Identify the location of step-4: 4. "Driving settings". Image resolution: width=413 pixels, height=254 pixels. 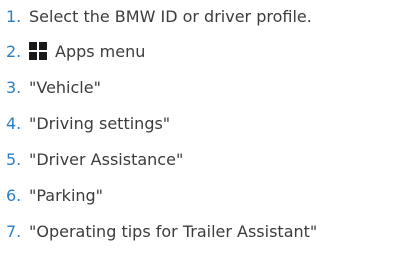
(208, 123).